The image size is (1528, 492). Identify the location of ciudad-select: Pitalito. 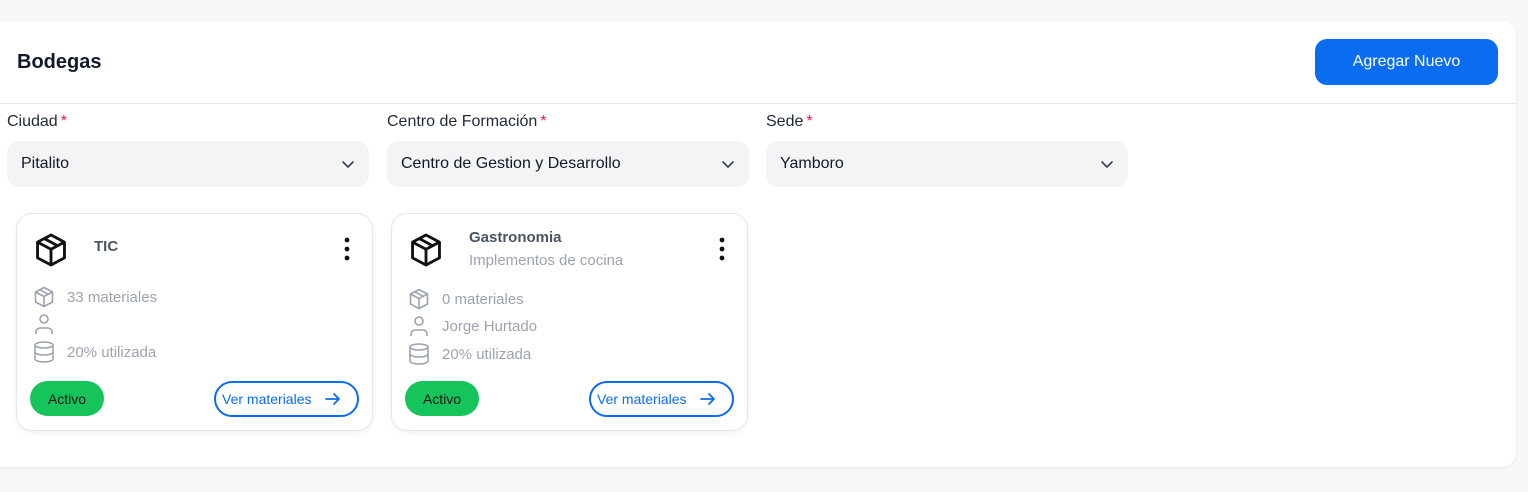
(188, 164).